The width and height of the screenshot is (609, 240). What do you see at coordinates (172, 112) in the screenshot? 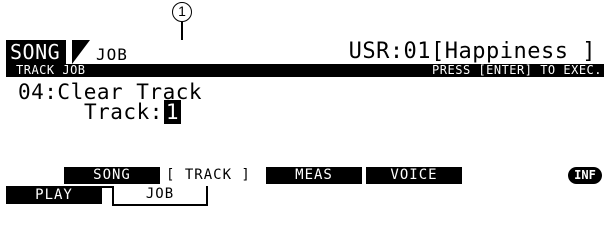
I see `track-parameter-value: 1` at bounding box center [172, 112].